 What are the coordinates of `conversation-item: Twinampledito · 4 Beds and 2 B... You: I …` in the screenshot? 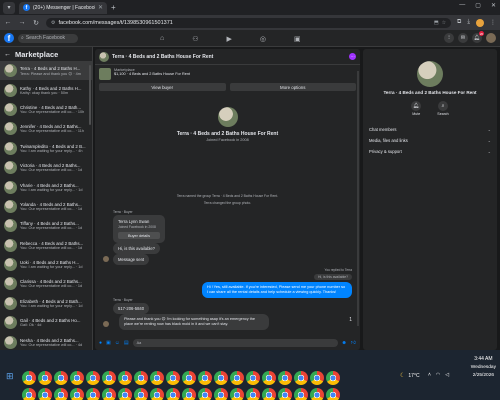 It's located at (46, 148).